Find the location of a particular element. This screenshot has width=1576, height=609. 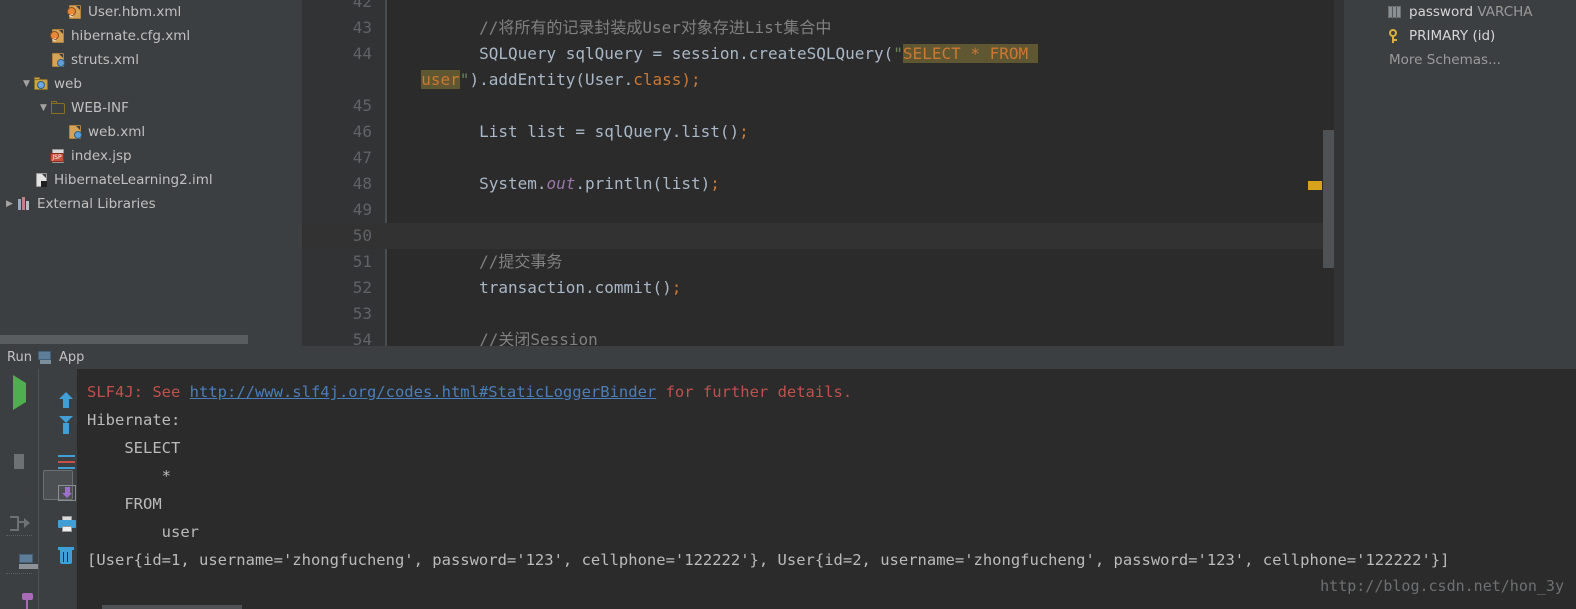

chevron-right-icon: ▶ is located at coordinates (9, 204).